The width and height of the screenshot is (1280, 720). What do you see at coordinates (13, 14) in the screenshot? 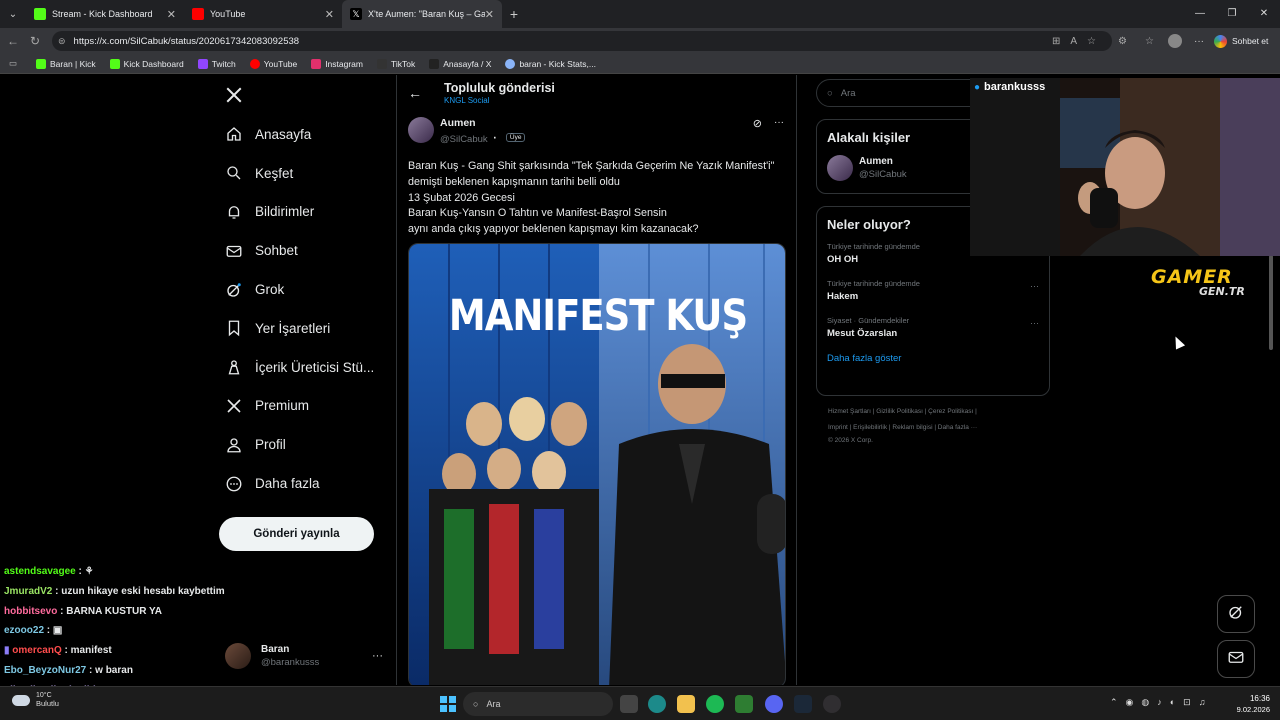
I see `tab-list-icon: ⌄` at bounding box center [13, 14].